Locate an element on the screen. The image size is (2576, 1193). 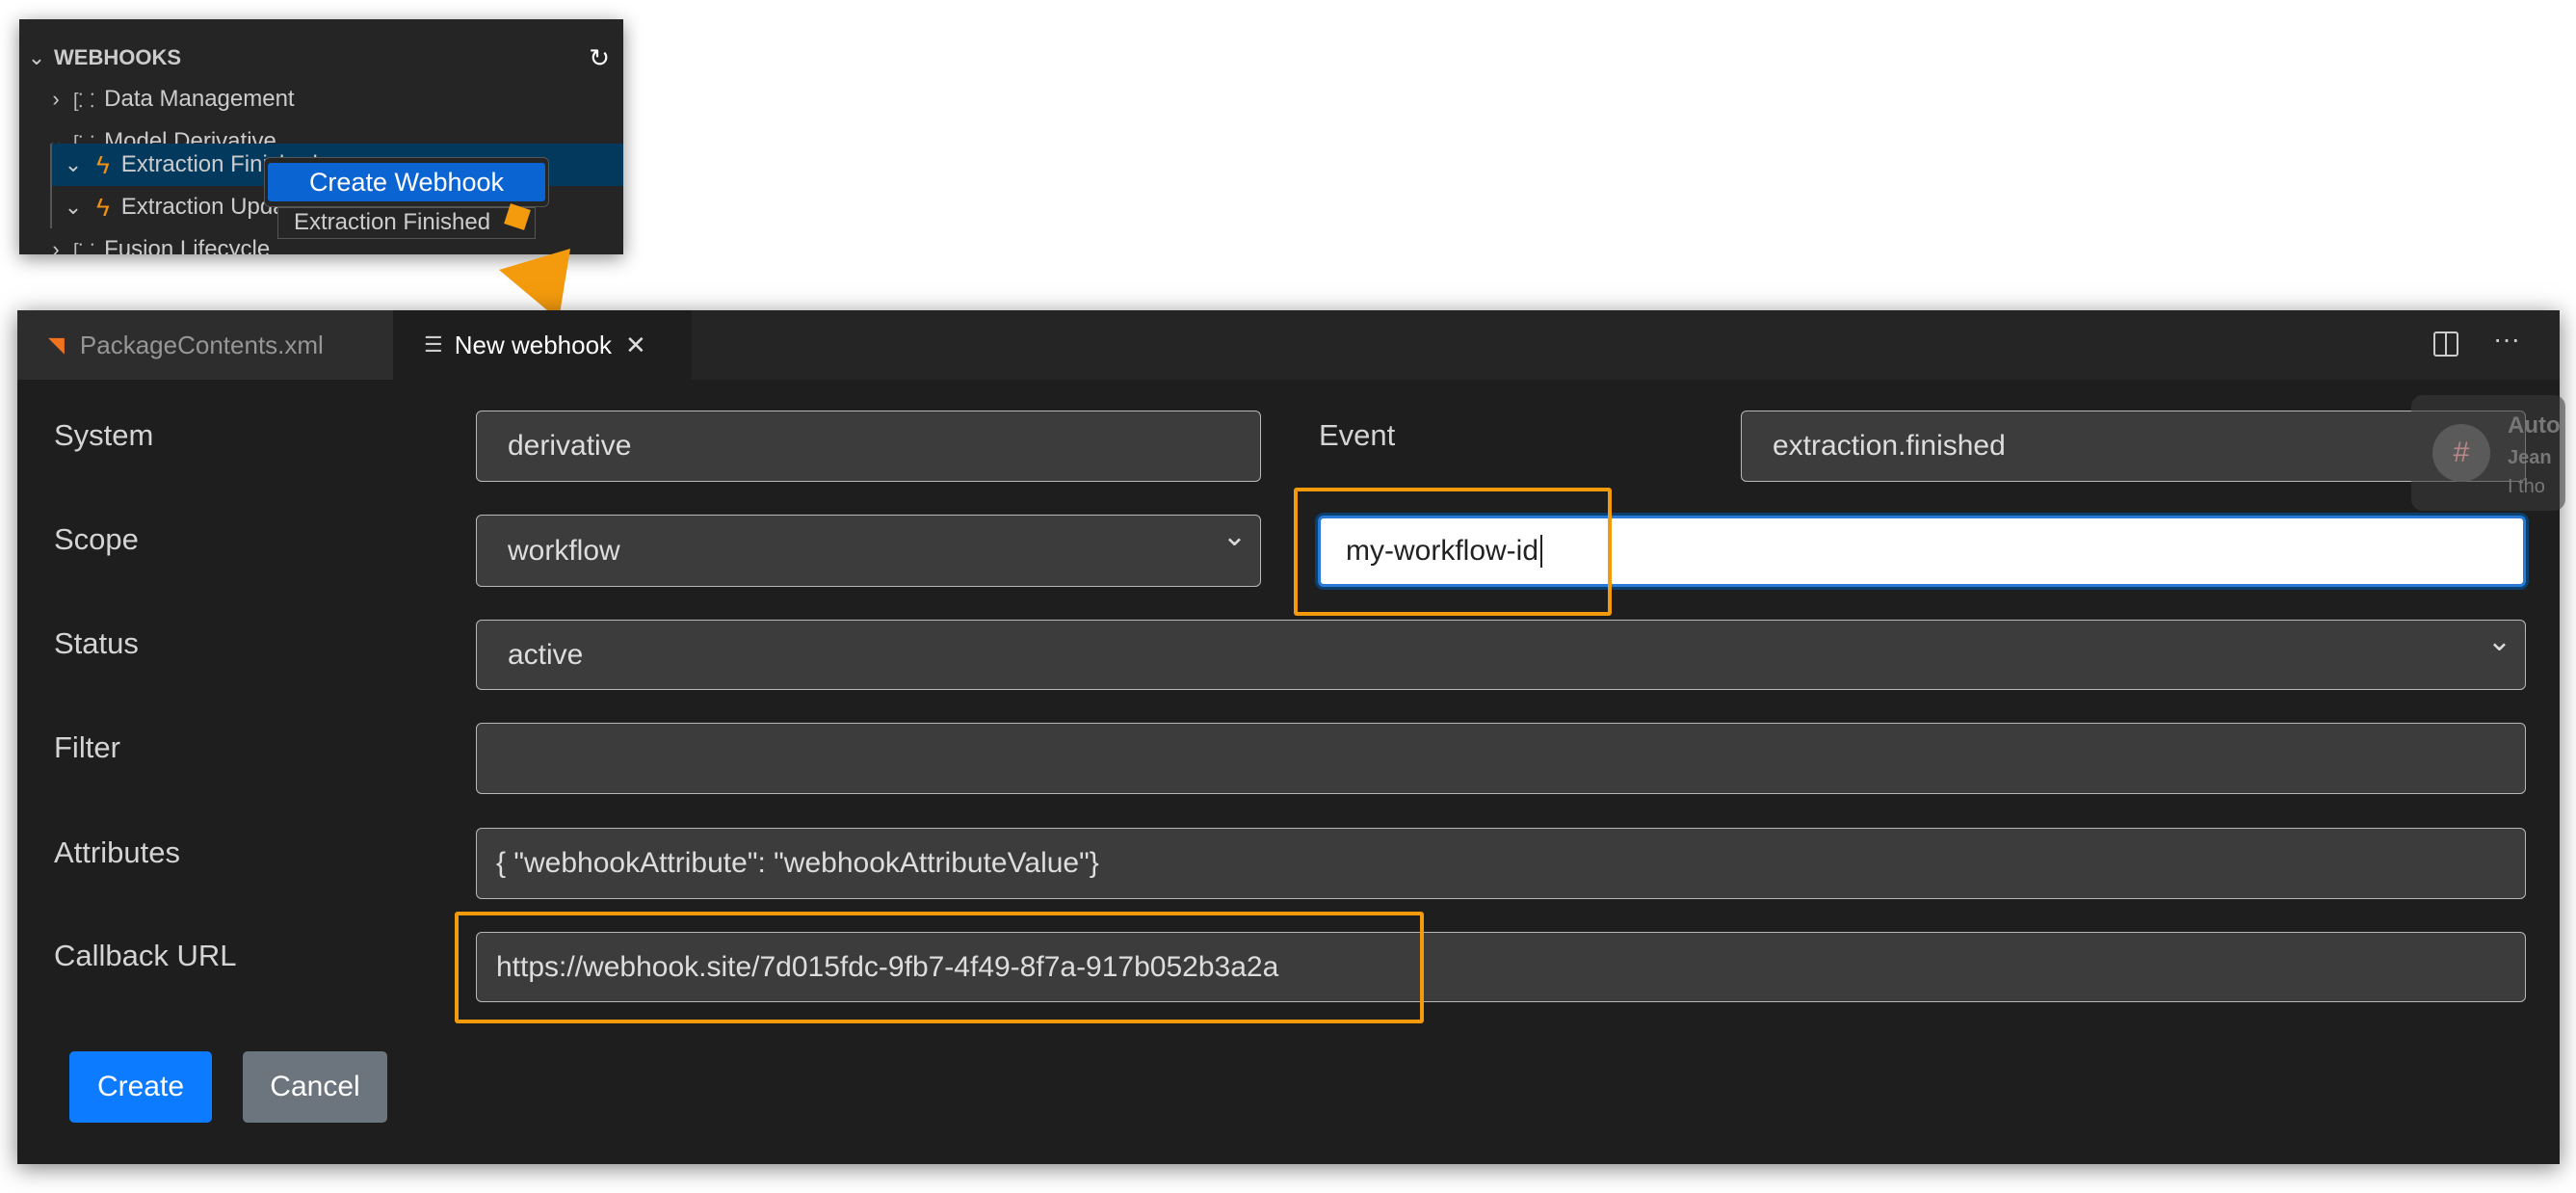
arrow-annotation is located at coordinates (535, 261).